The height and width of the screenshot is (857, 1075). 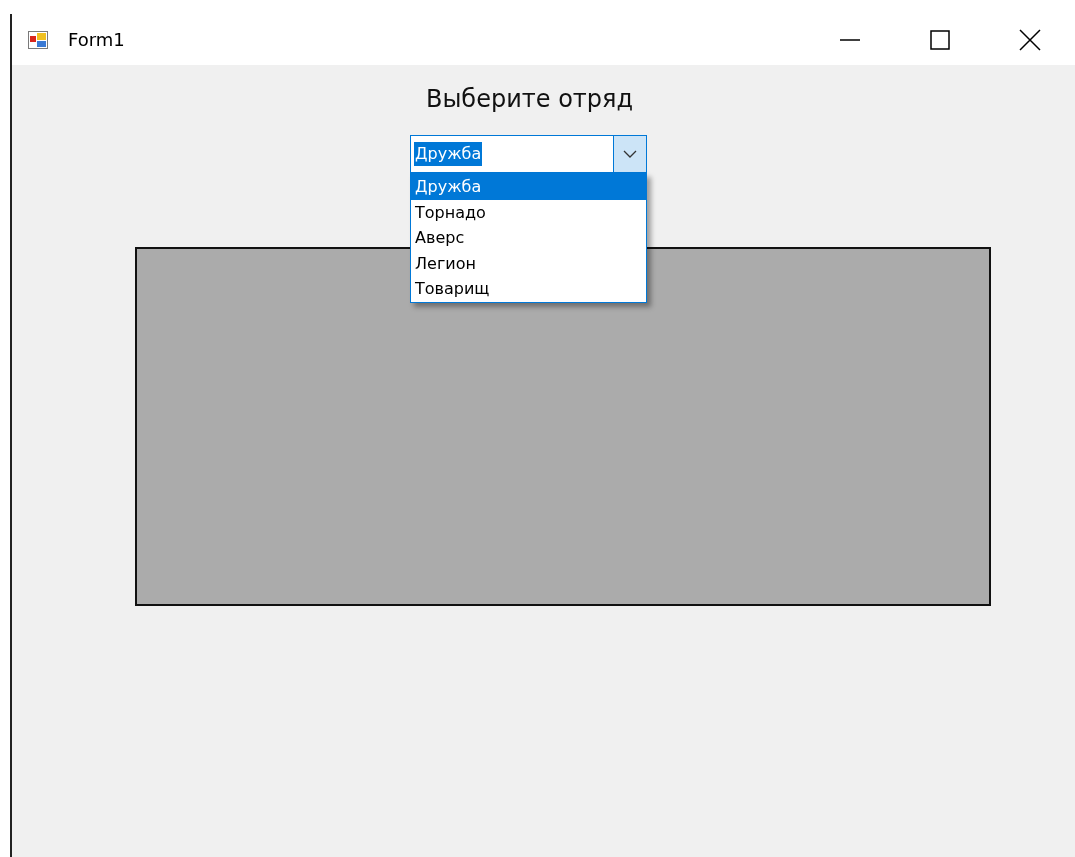 What do you see at coordinates (940, 39) in the screenshot?
I see `maximize-icon` at bounding box center [940, 39].